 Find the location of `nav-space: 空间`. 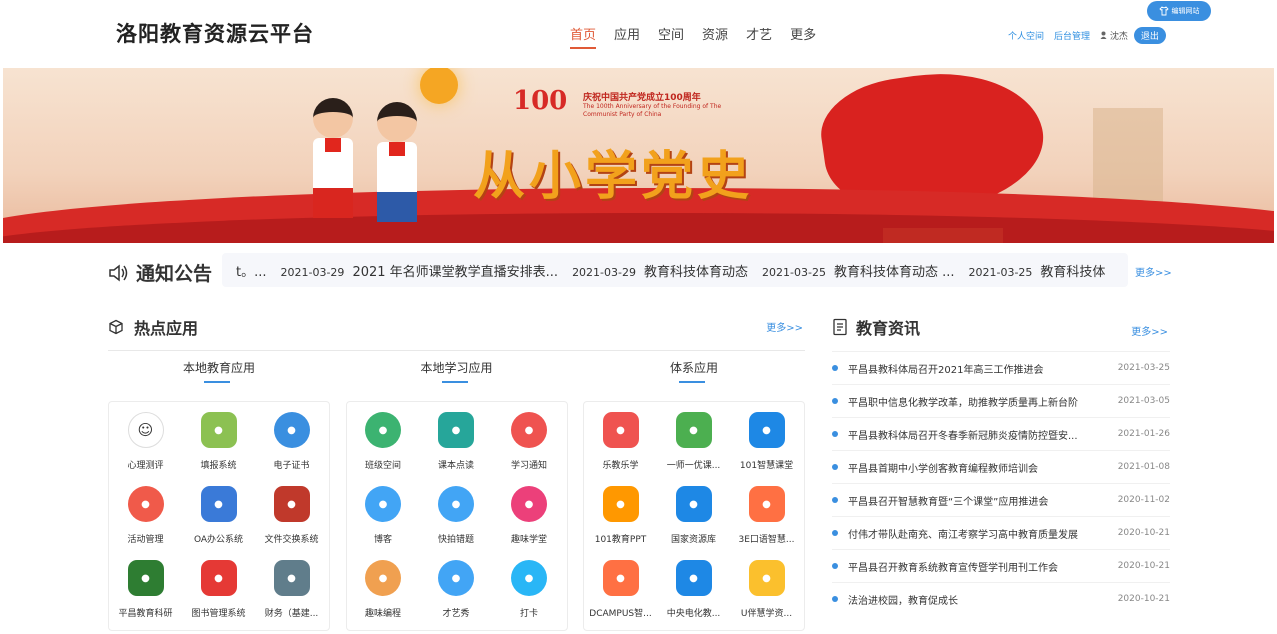

nav-space: 空间 is located at coordinates (671, 36).